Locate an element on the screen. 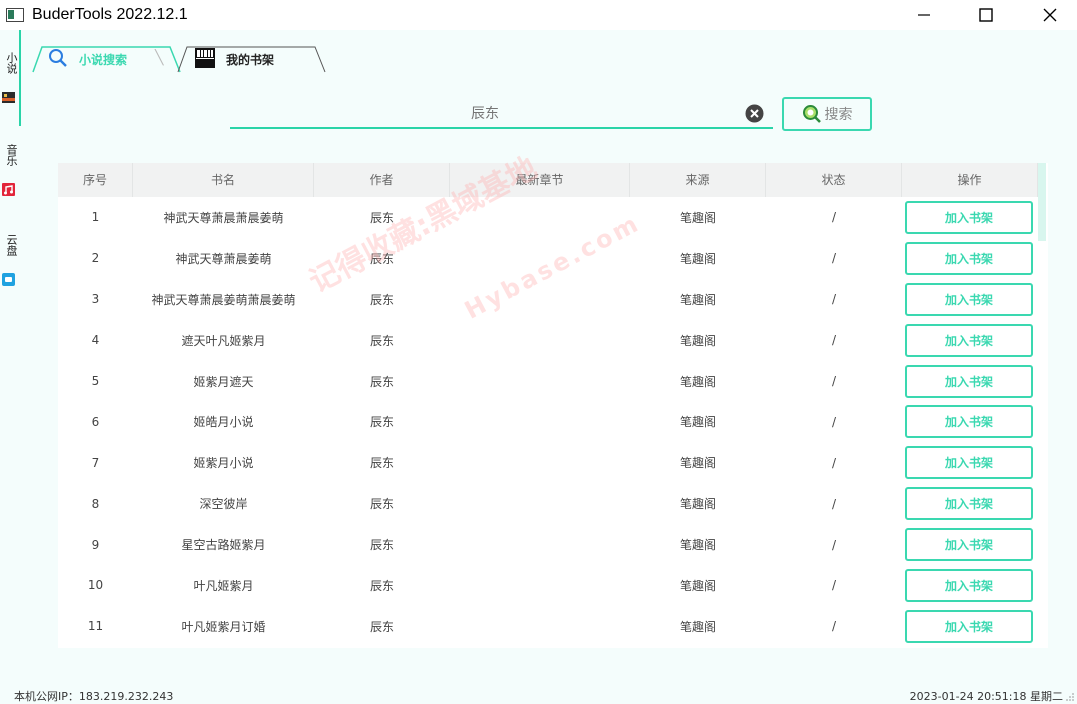 The width and height of the screenshot is (1077, 704). maximize-icon is located at coordinates (986, 15).